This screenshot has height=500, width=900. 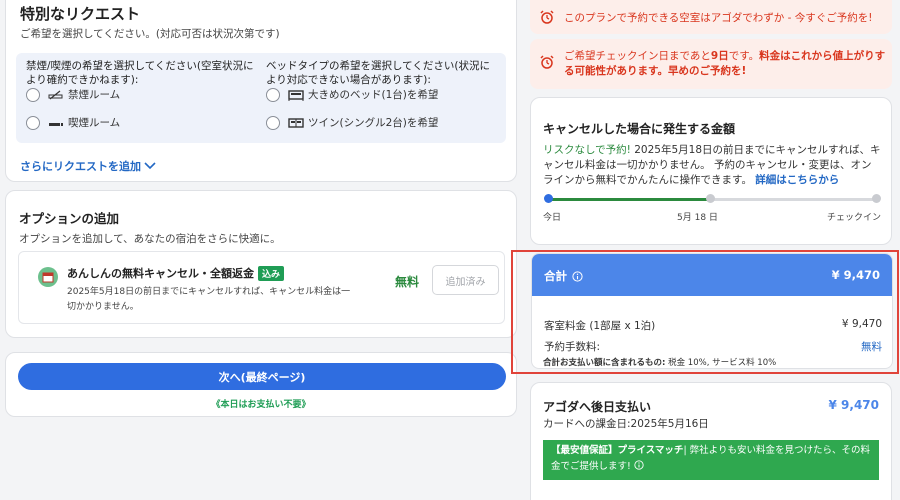 I want to click on added-button: 追加済み, so click(x=465, y=280).